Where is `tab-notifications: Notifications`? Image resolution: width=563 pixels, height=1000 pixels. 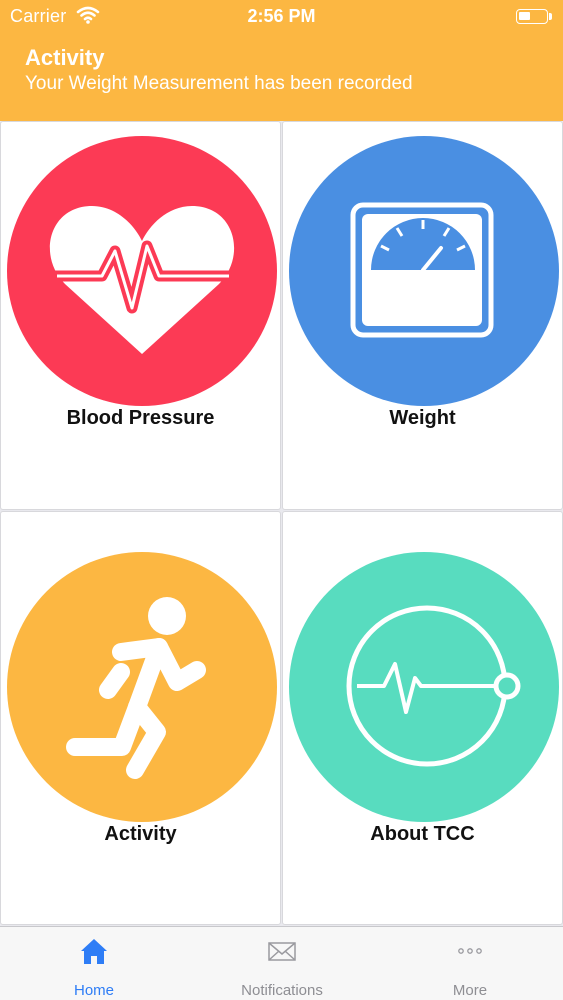 tab-notifications: Notifications is located at coordinates (282, 963).